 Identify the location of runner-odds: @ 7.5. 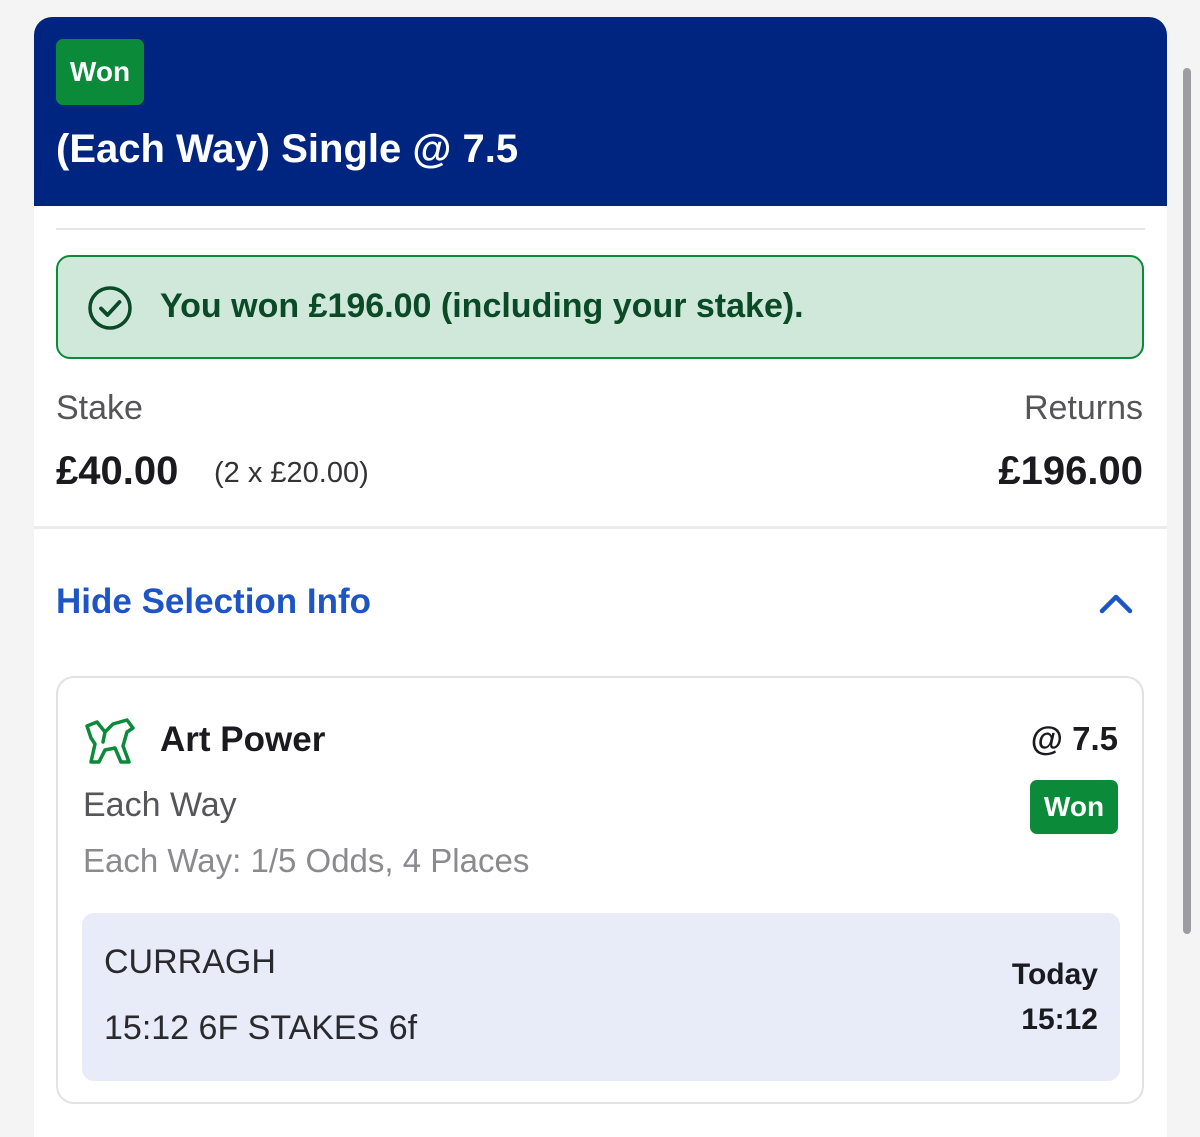
(1074, 738).